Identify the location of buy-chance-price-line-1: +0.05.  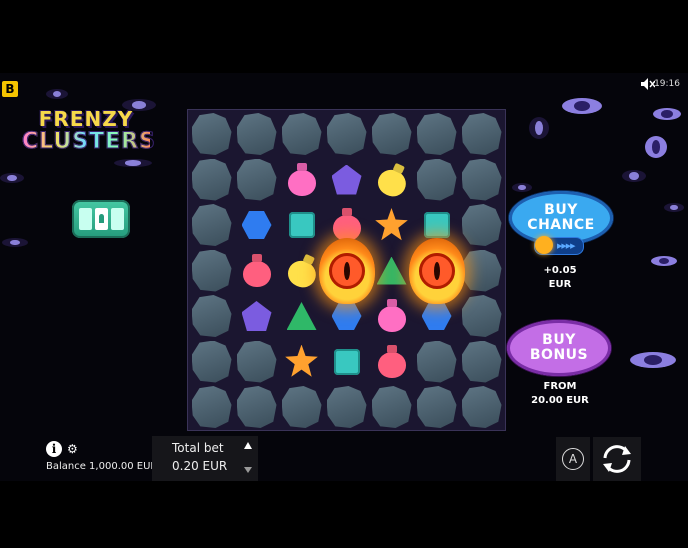
(560, 270).